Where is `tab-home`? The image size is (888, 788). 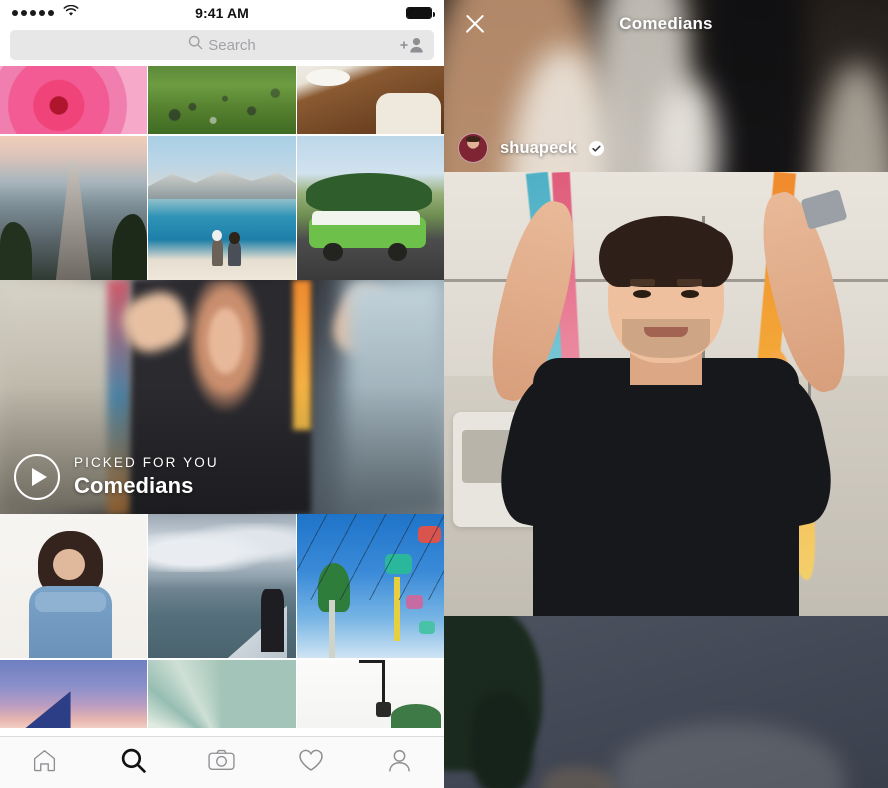 tab-home is located at coordinates (44, 762).